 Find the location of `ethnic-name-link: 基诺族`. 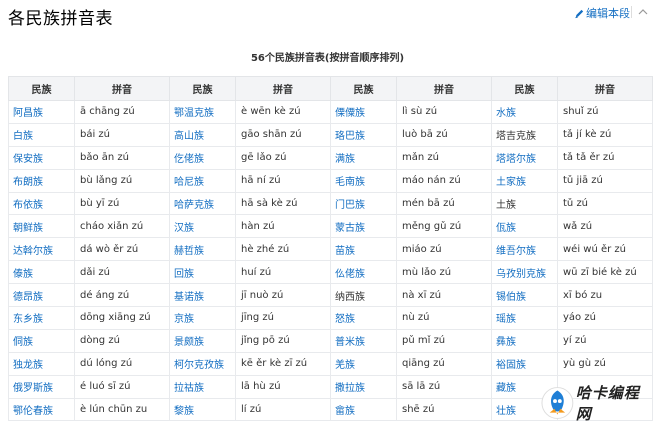

ethnic-name-link: 基诺族 is located at coordinates (189, 297).